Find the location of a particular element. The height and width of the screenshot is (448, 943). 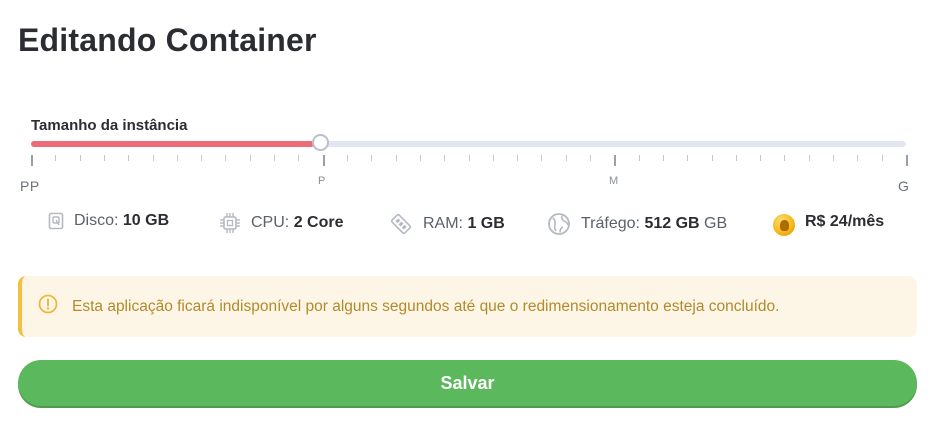

slider-fill is located at coordinates (172, 144).